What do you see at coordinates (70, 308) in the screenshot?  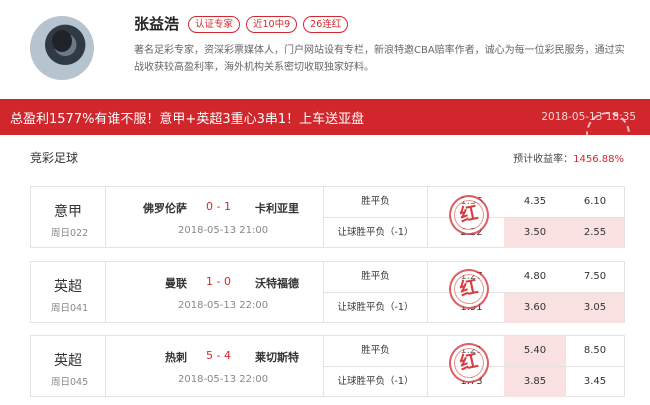 I see `match-number: 周日041` at bounding box center [70, 308].